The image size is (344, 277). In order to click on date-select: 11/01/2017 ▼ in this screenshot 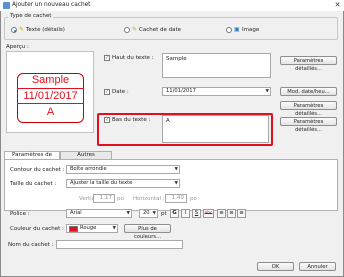, I will do `click(216, 91)`.